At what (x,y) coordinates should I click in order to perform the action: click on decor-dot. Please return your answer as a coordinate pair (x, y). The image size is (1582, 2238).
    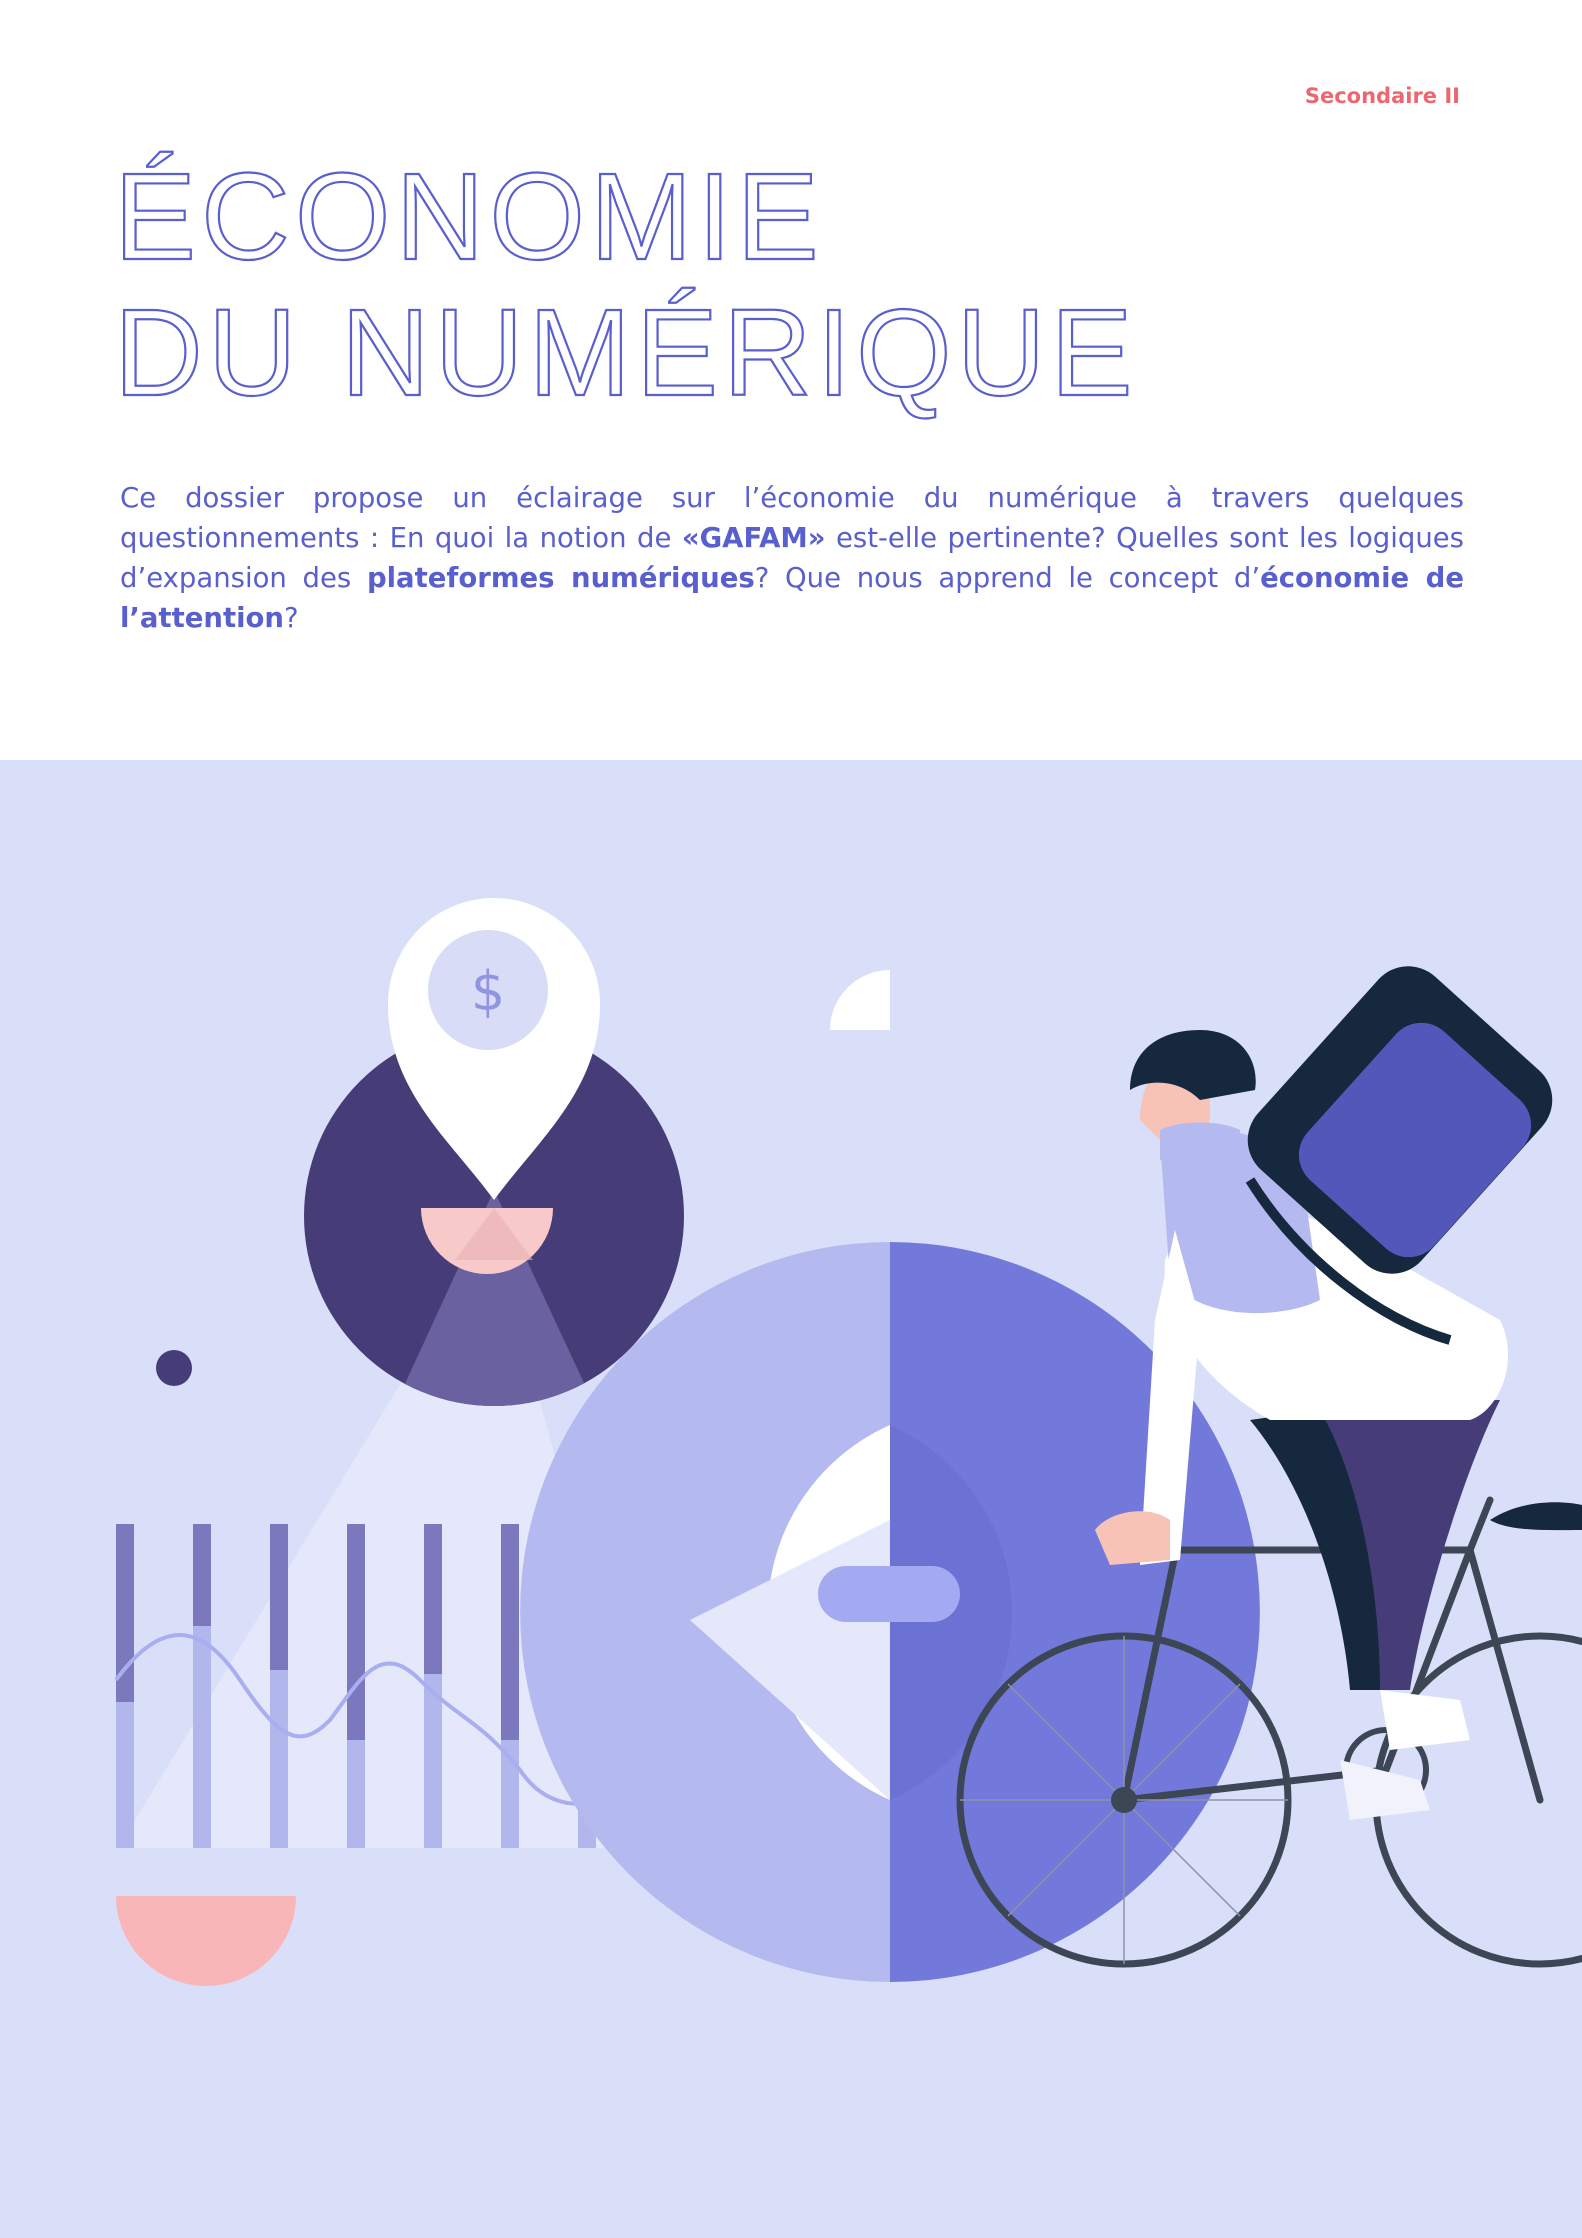
    Looking at the image, I should click on (174, 1368).